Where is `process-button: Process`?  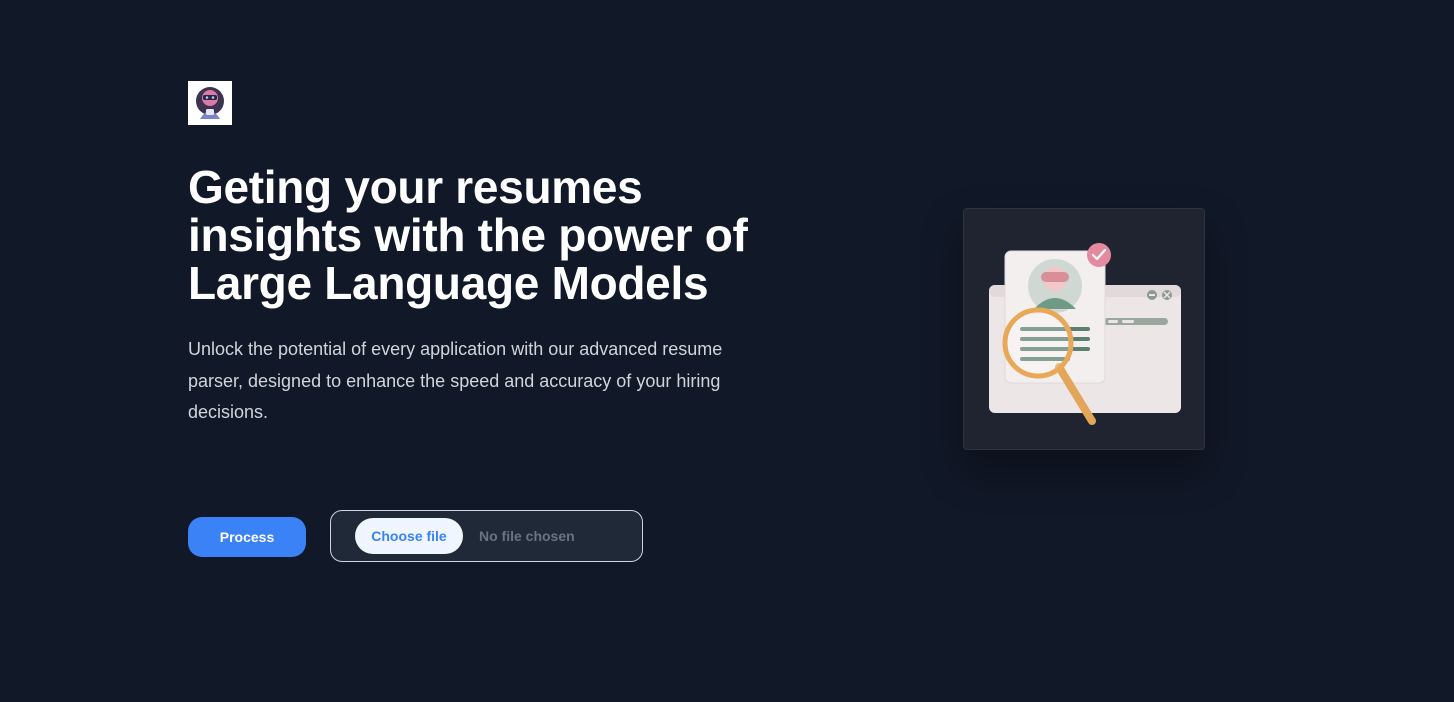
process-button: Process is located at coordinates (247, 537).